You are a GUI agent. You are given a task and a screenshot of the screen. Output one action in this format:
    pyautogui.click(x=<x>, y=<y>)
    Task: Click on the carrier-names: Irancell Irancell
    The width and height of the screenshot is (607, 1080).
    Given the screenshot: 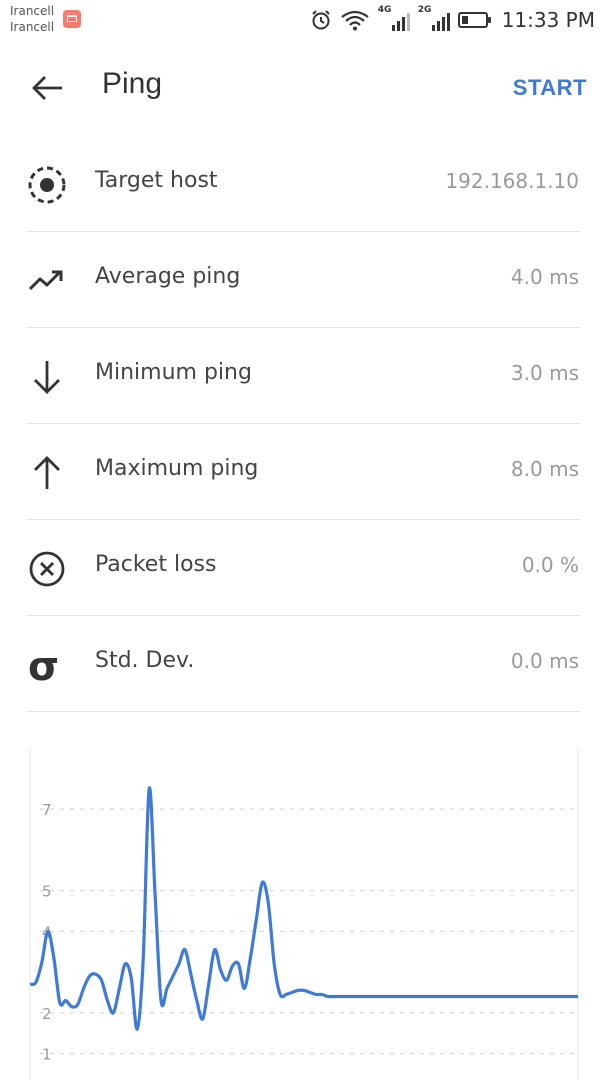 What is the action you would take?
    pyautogui.click(x=32, y=19)
    